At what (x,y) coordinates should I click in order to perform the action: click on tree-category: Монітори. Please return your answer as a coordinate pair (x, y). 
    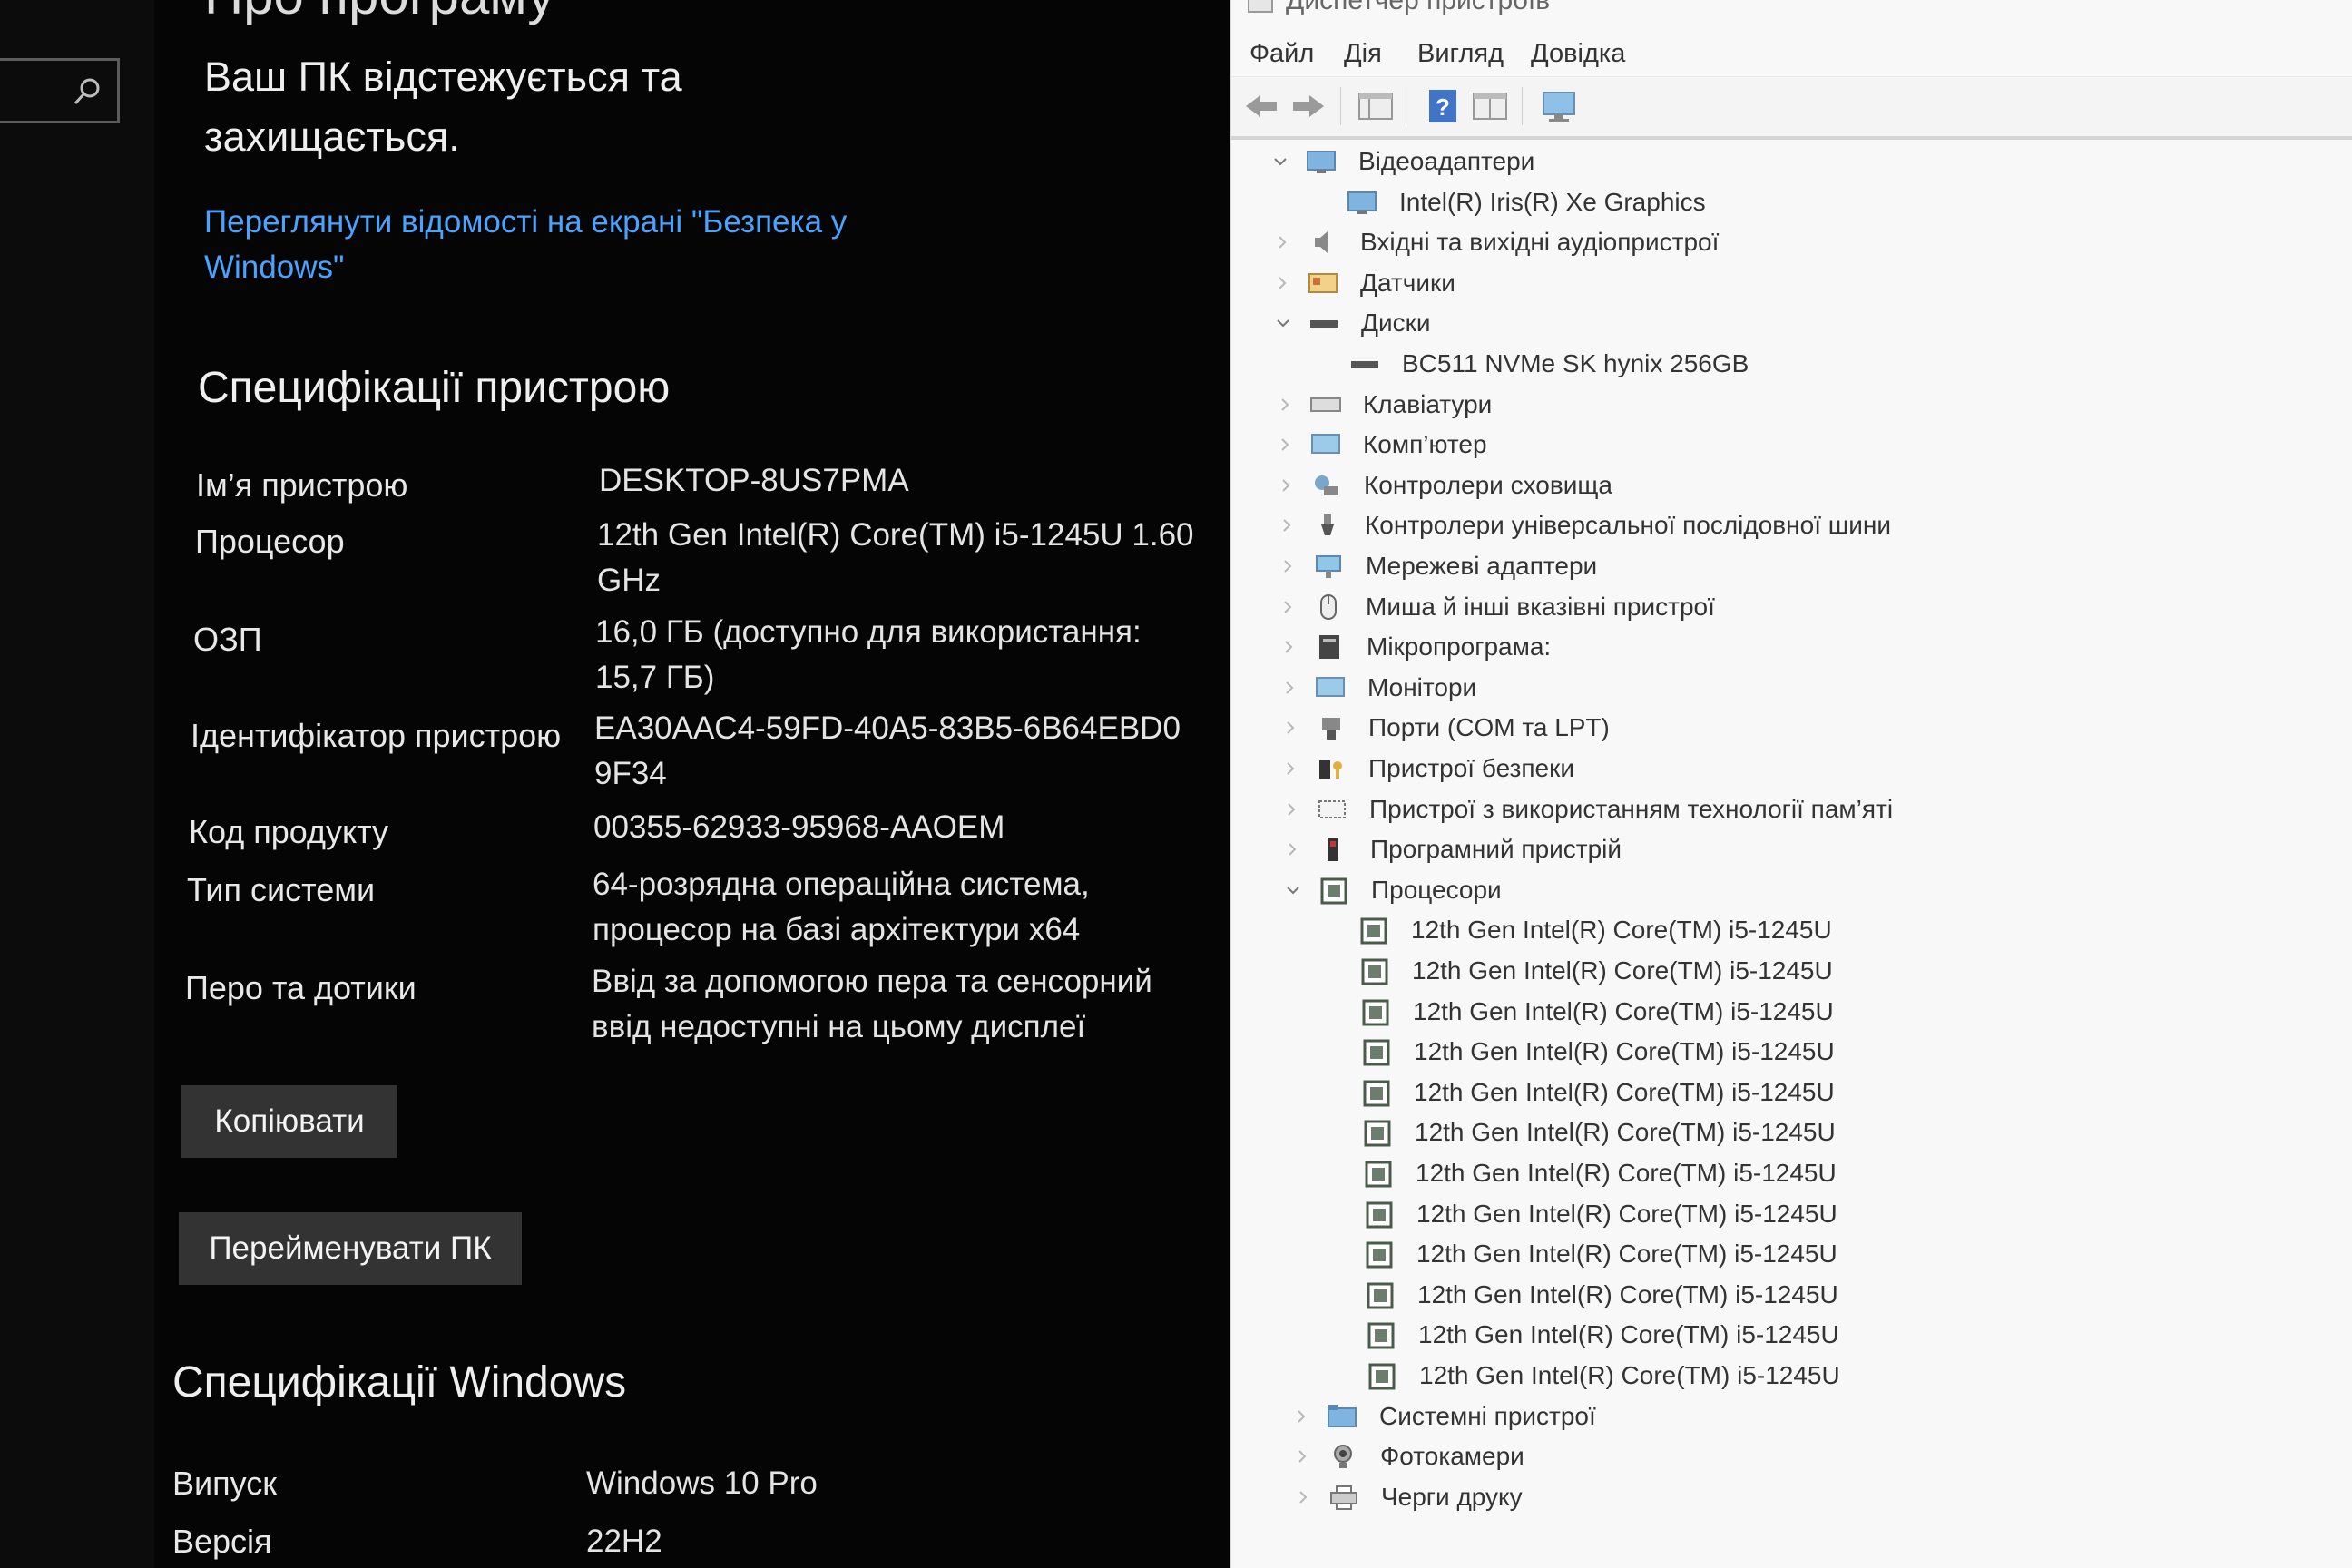
    Looking at the image, I should click on (1791, 688).